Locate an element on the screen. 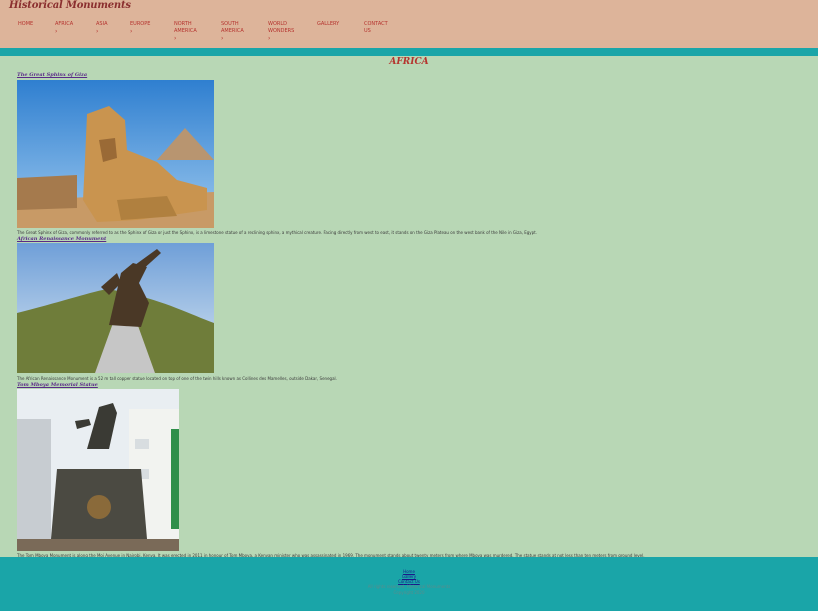 The width and height of the screenshot is (822, 611). nav-gallery-label: GALLERY is located at coordinates (328, 24).